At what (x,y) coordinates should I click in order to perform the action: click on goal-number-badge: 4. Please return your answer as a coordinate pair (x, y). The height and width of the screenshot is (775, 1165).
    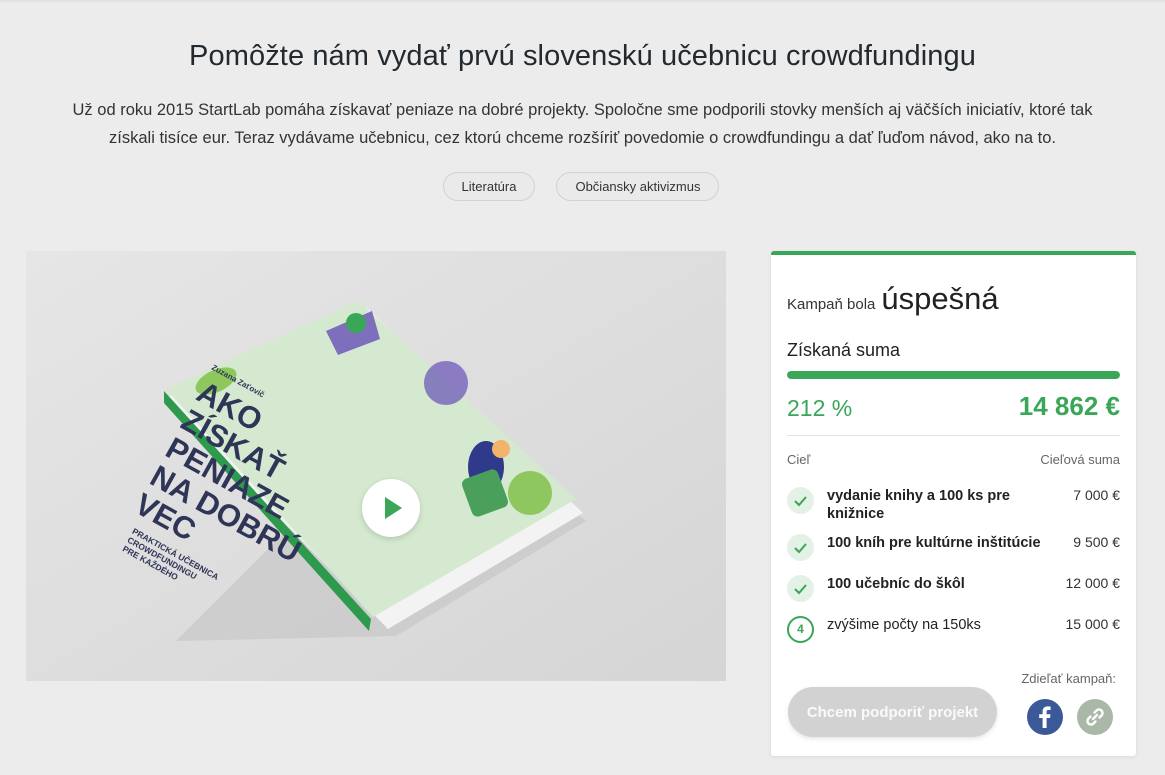
    Looking at the image, I should click on (800, 629).